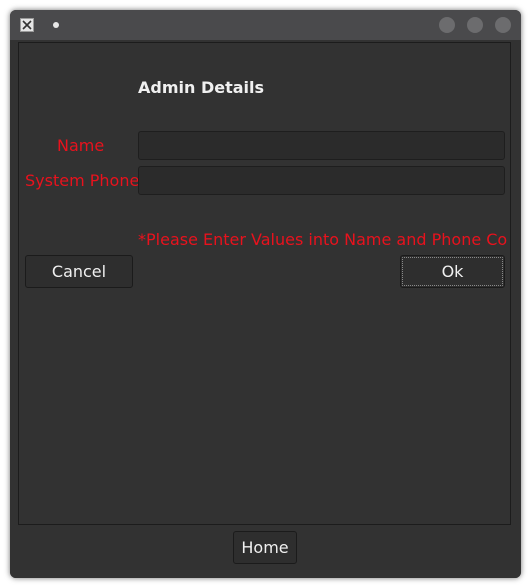 The image size is (531, 586). I want to click on system-phone-field, so click(321, 180).